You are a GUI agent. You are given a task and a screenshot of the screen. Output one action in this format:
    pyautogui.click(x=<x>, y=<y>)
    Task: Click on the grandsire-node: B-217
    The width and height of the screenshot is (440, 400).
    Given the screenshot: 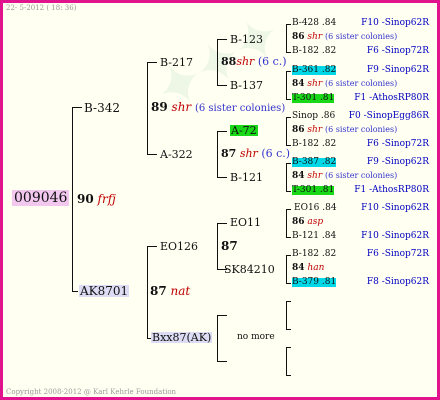 What is the action you would take?
    pyautogui.click(x=176, y=62)
    